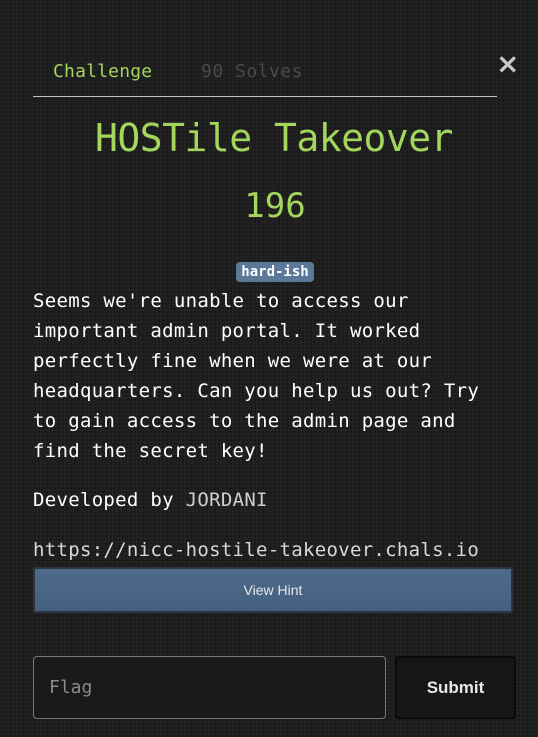  Describe the element at coordinates (102, 71) in the screenshot. I see `tab-challenge: Challenge` at that location.